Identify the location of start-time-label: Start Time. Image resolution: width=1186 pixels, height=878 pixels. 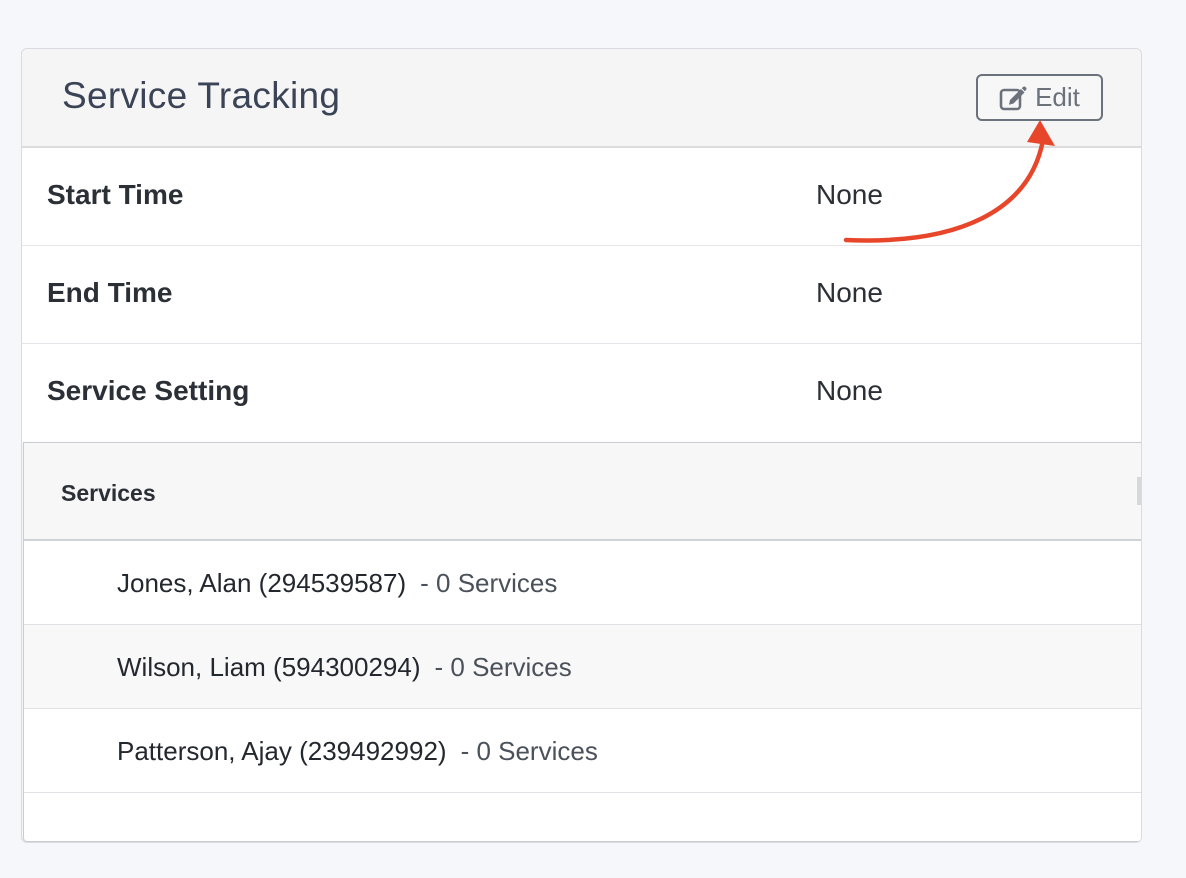
(115, 194).